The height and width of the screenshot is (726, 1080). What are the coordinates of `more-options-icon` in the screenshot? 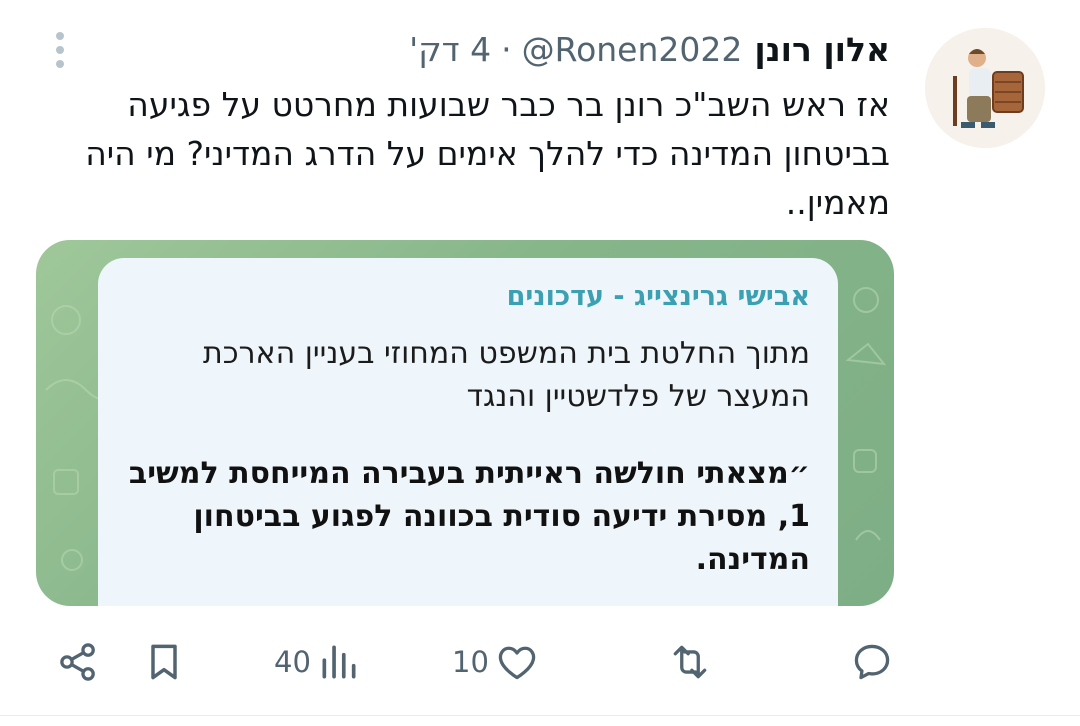 It's located at (60, 50).